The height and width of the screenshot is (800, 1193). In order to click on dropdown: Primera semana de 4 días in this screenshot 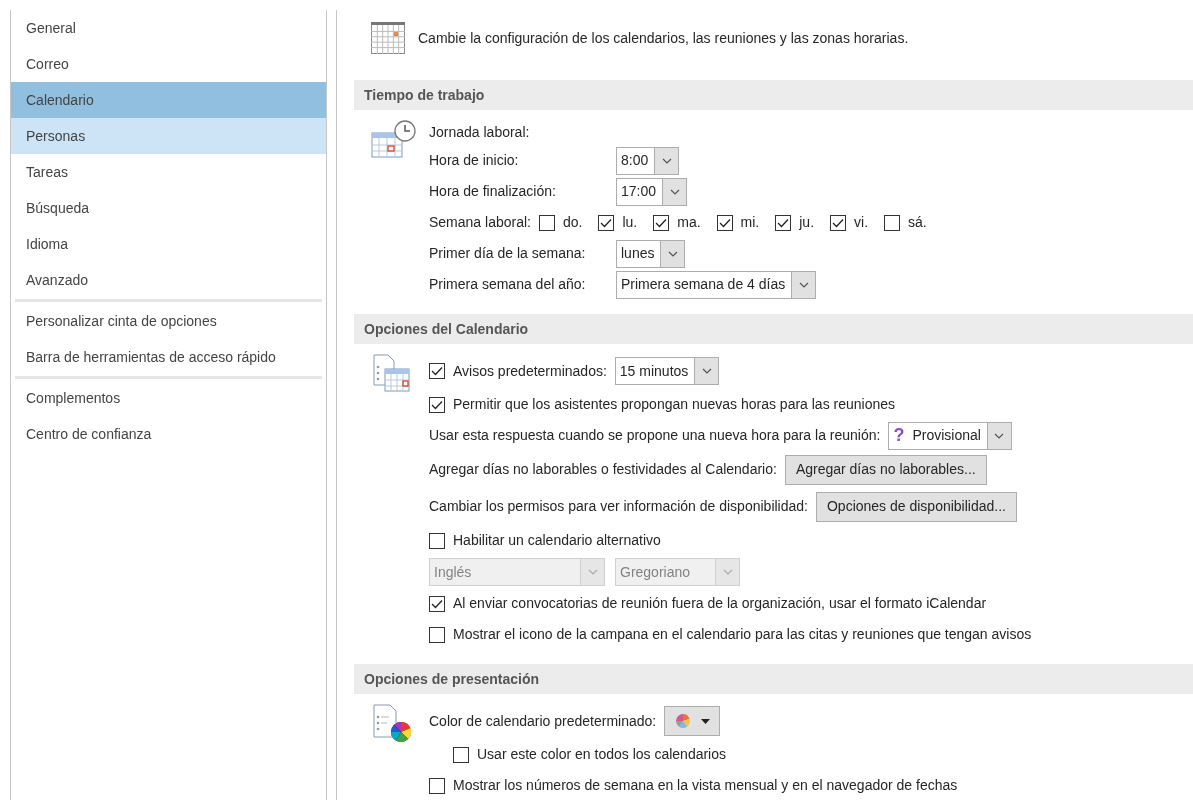, I will do `click(716, 284)`.